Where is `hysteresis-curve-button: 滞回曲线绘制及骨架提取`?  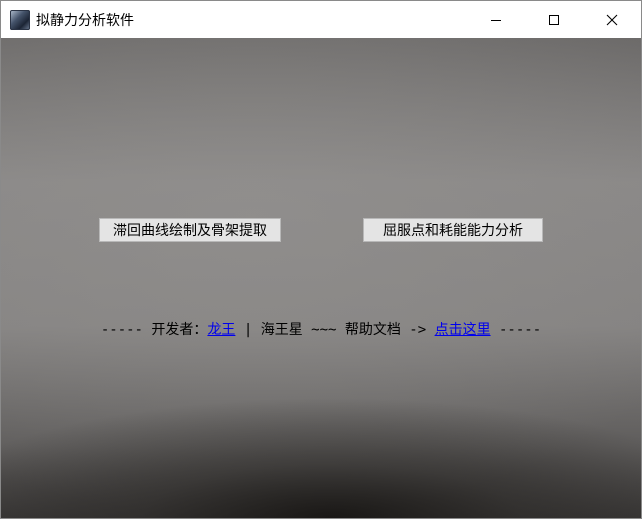 hysteresis-curve-button: 滞回曲线绘制及骨架提取 is located at coordinates (190, 230).